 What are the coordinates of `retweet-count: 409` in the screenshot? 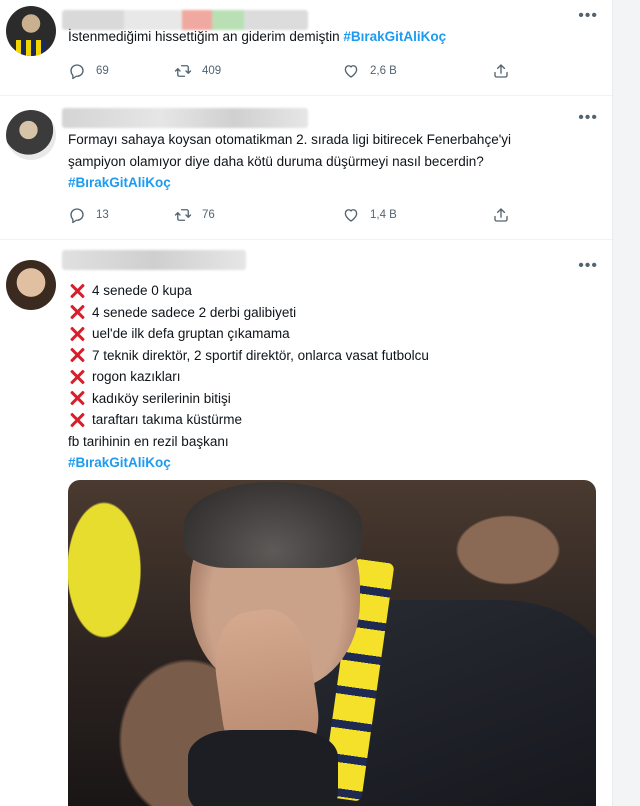 It's located at (212, 71).